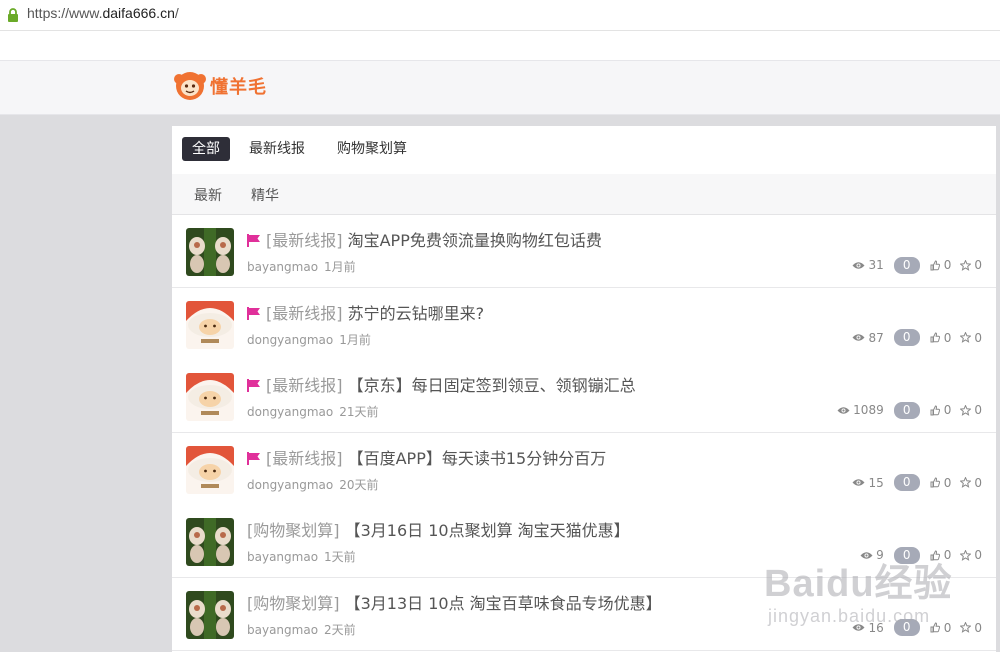 Image resolution: width=1000 pixels, height=652 pixels. Describe the element at coordinates (416, 313) in the screenshot. I see `post-title: 苏宁的云钻哪里来?` at that location.